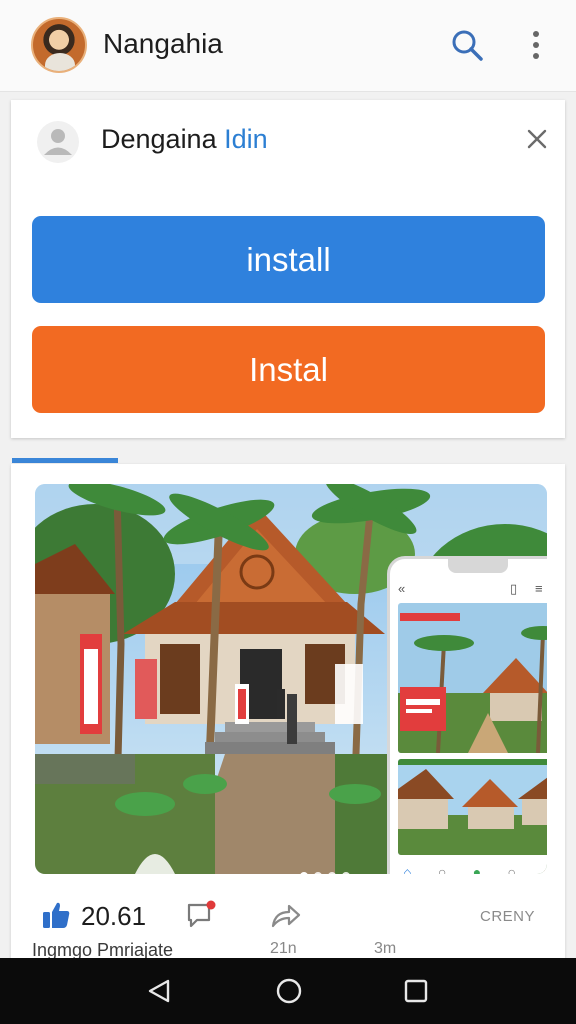 This screenshot has height=1024, width=576. I want to click on system-nav-bar, so click(288, 991).